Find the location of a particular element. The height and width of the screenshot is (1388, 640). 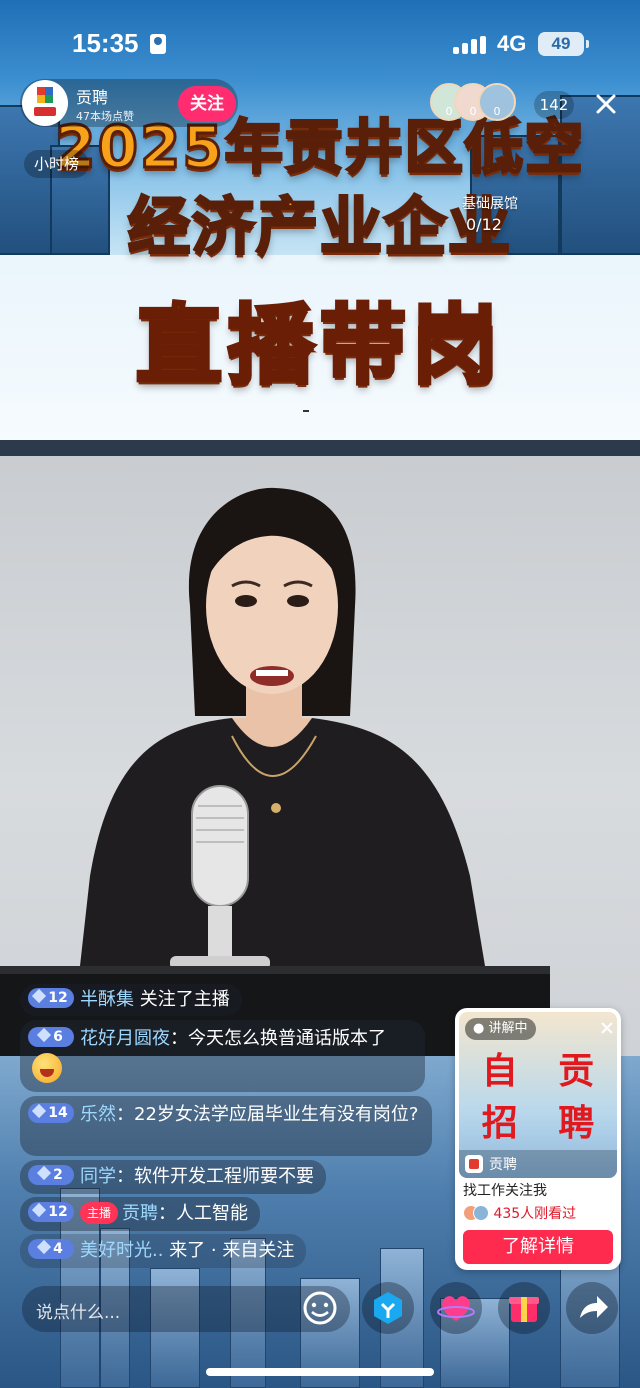

learn-more-button: 了解详情 is located at coordinates (538, 1247).